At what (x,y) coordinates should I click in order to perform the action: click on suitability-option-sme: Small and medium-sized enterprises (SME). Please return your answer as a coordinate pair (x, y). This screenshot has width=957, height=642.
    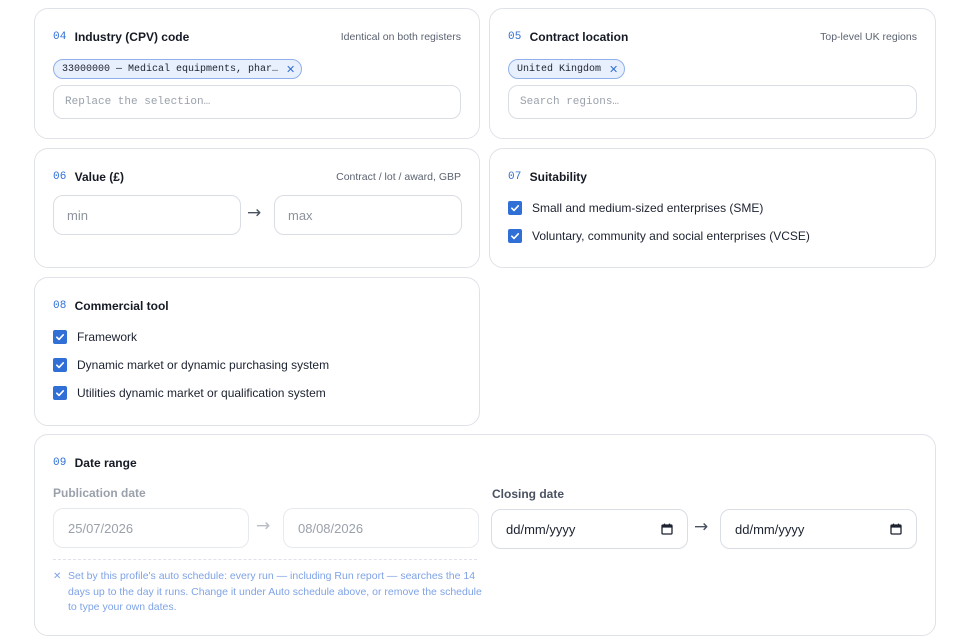
    Looking at the image, I should click on (635, 208).